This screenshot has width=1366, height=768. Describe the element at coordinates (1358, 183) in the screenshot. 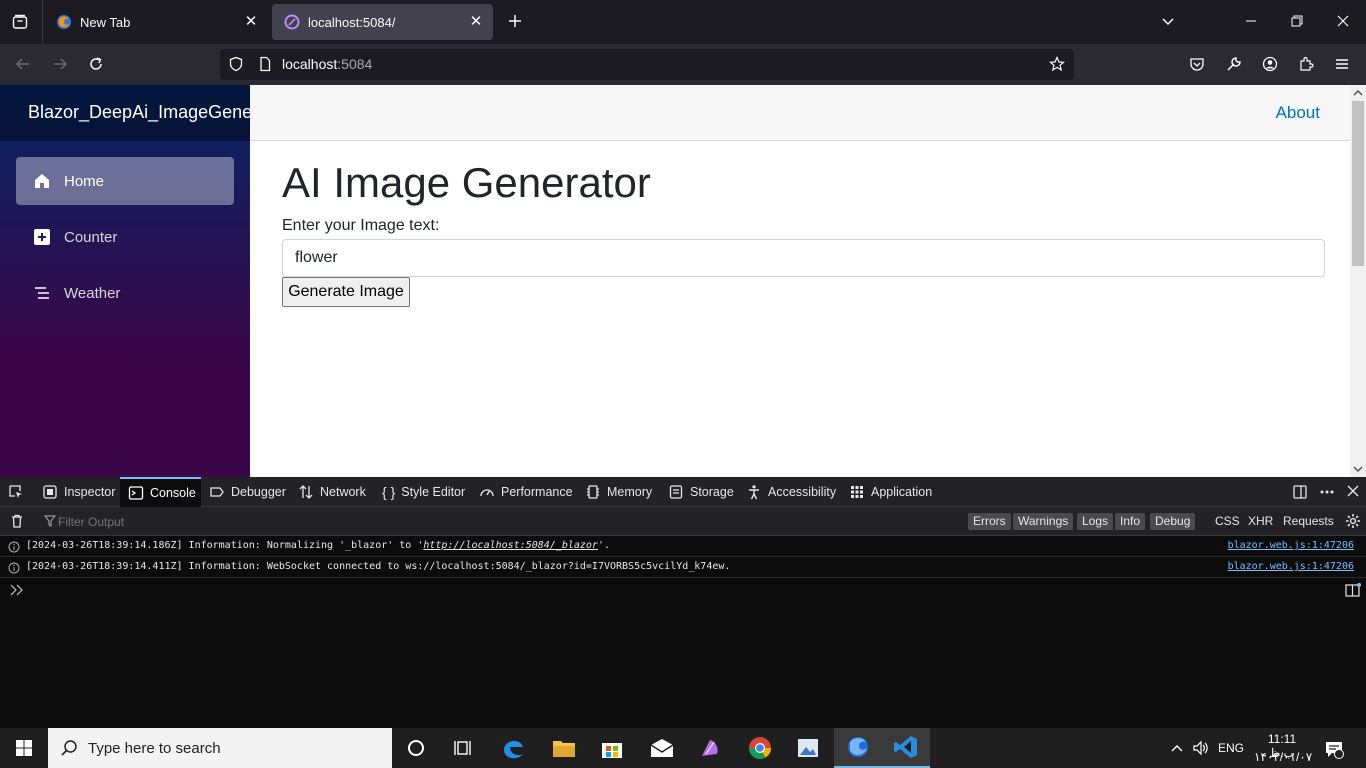

I see `scrollbar-thumb` at that location.